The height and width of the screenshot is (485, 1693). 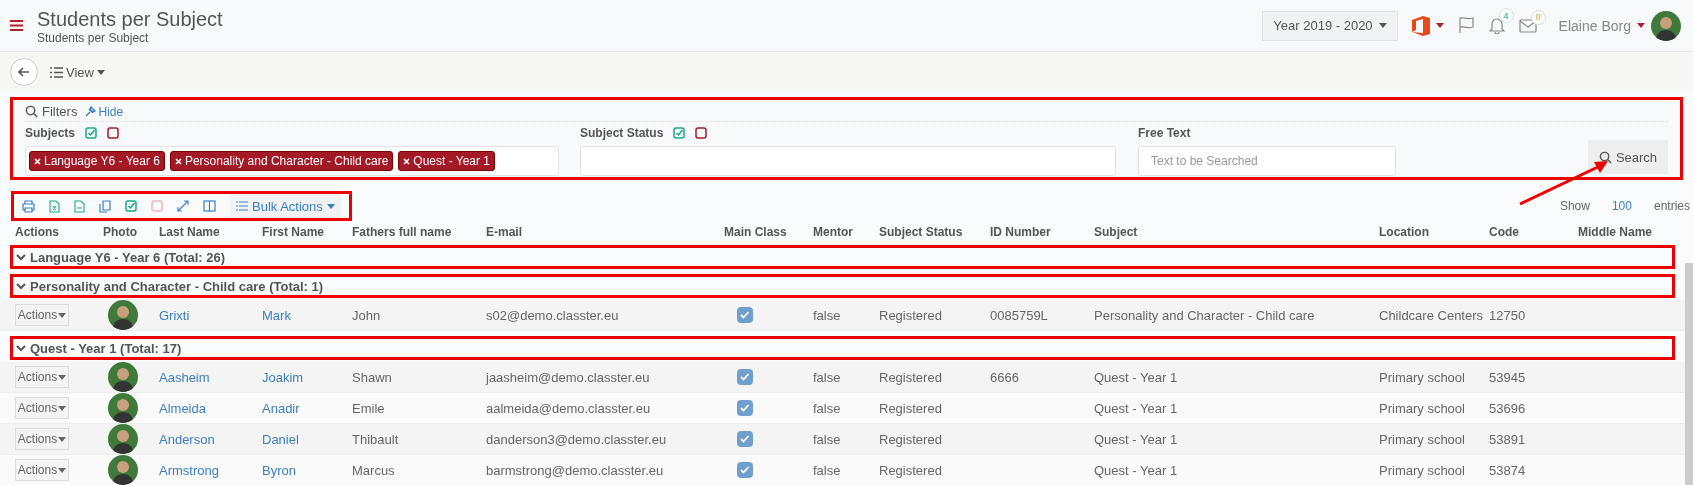 What do you see at coordinates (842, 257) in the screenshot?
I see `group-header: Language Y6 - Year 6 (Total: 26)` at bounding box center [842, 257].